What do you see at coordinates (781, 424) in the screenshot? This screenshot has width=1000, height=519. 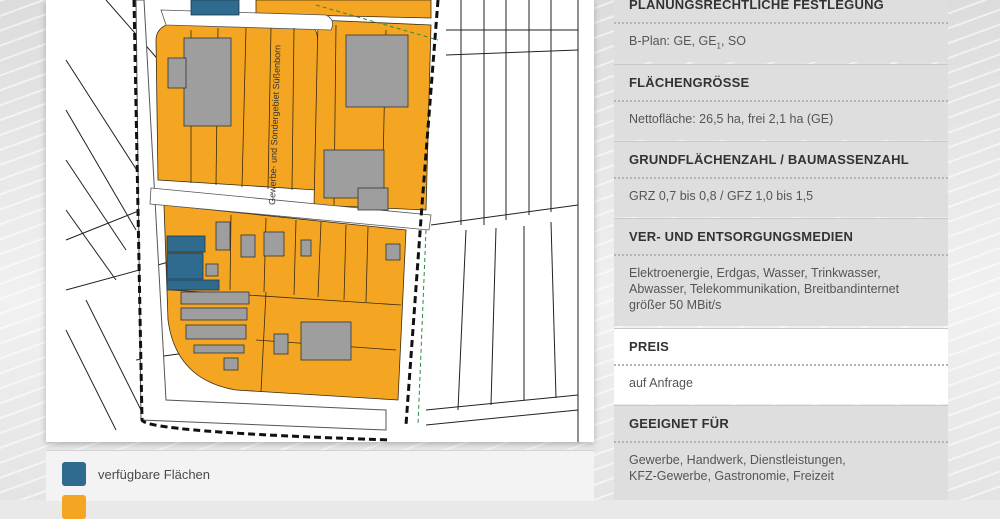 I see `section-title-suitable: GEEIGNET FÜR` at bounding box center [781, 424].